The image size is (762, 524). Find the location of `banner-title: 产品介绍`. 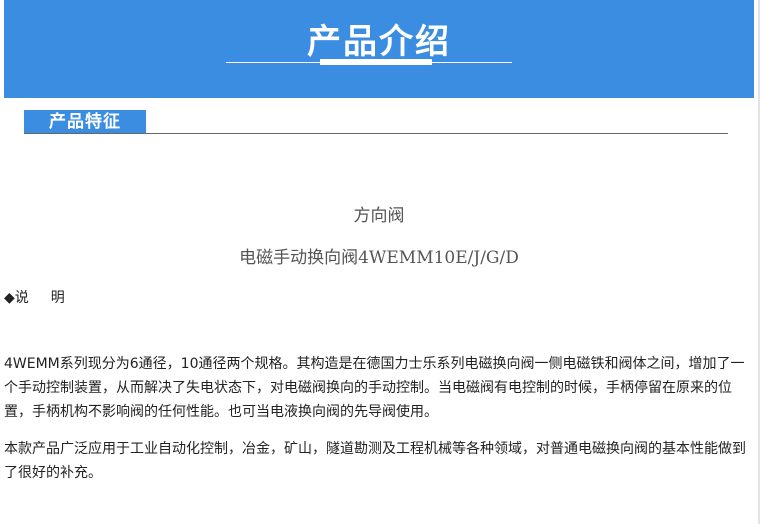

banner-title: 产品介绍 is located at coordinates (379, 42).